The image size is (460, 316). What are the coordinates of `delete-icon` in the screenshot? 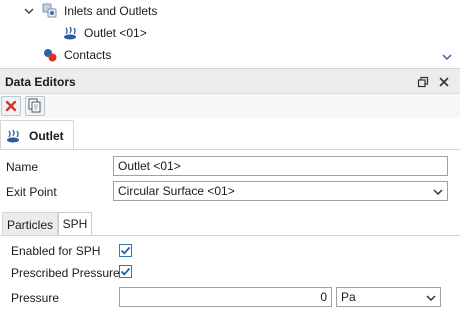 It's located at (11, 106).